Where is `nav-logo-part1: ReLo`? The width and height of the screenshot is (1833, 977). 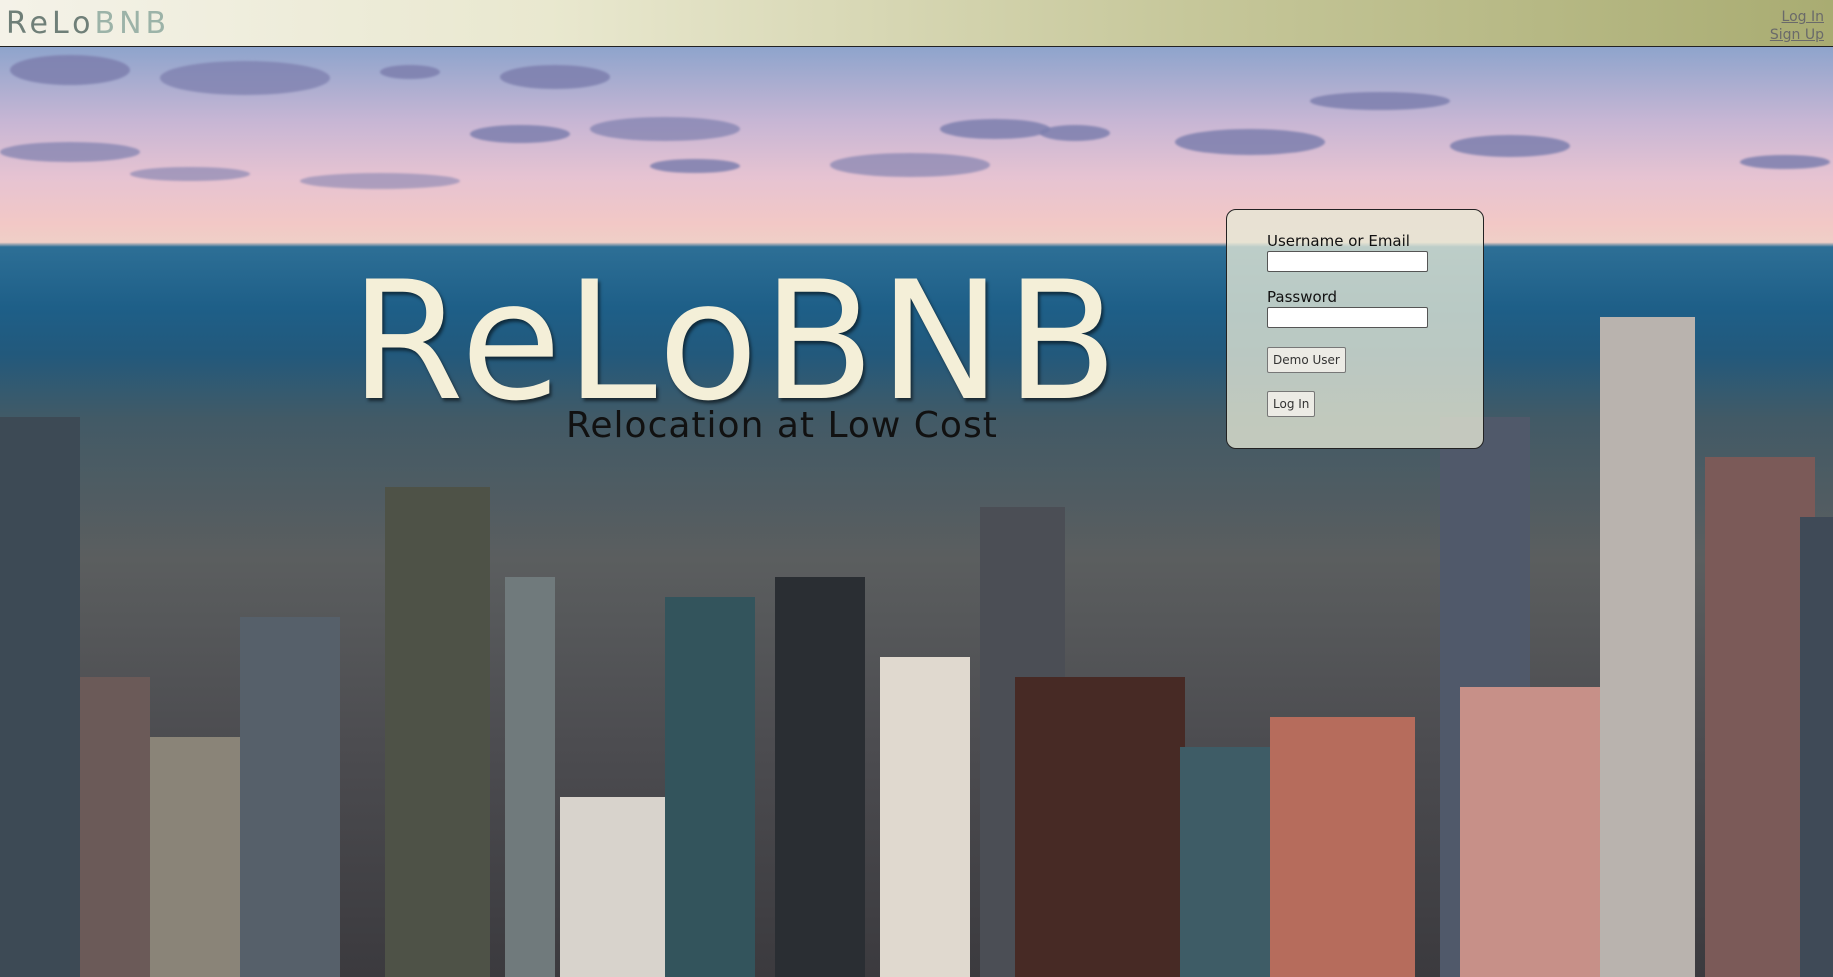
nav-logo-part1: ReLo is located at coordinates (50, 23).